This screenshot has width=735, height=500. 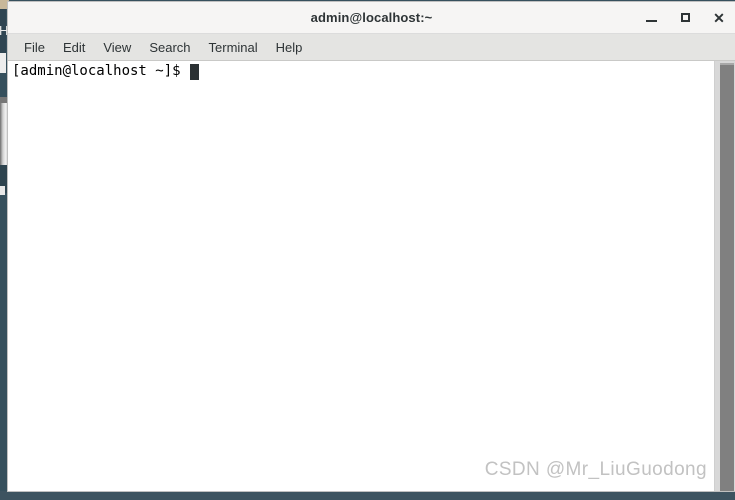 I want to click on maximize-icon, so click(x=685, y=17).